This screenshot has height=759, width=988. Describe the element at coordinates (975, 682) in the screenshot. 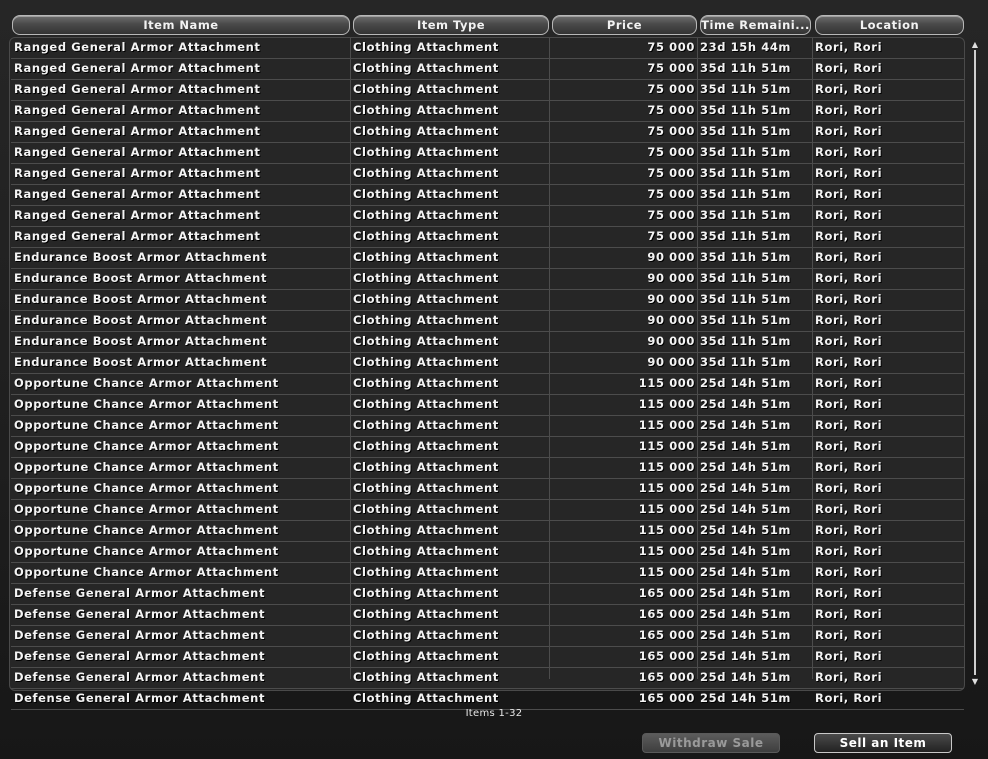

I see `arrow-down-icon: ▼` at that location.